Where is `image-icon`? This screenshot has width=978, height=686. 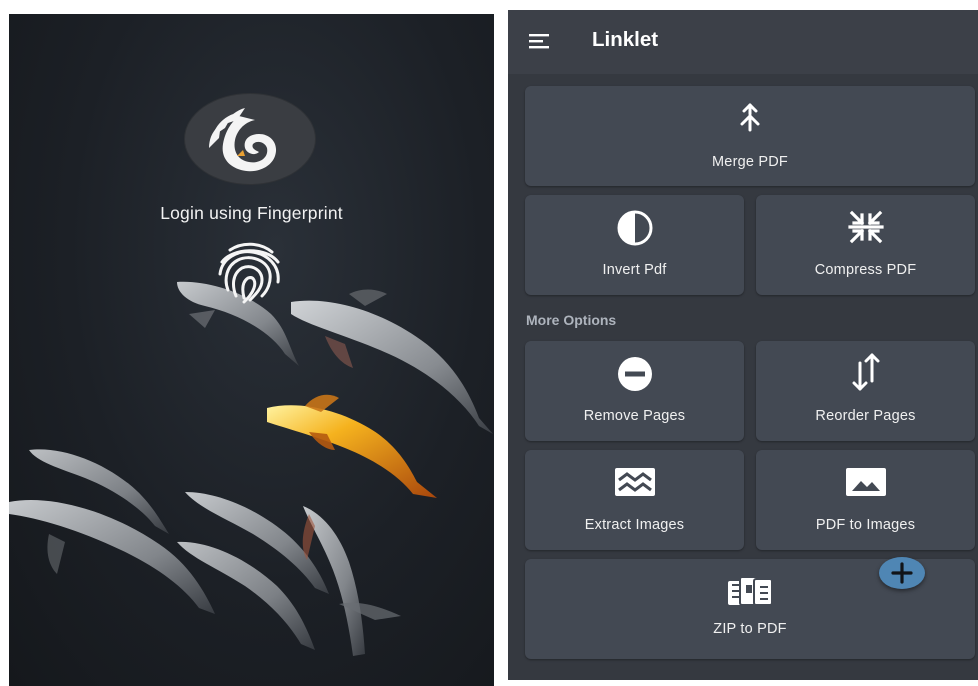
image-icon is located at coordinates (865, 482).